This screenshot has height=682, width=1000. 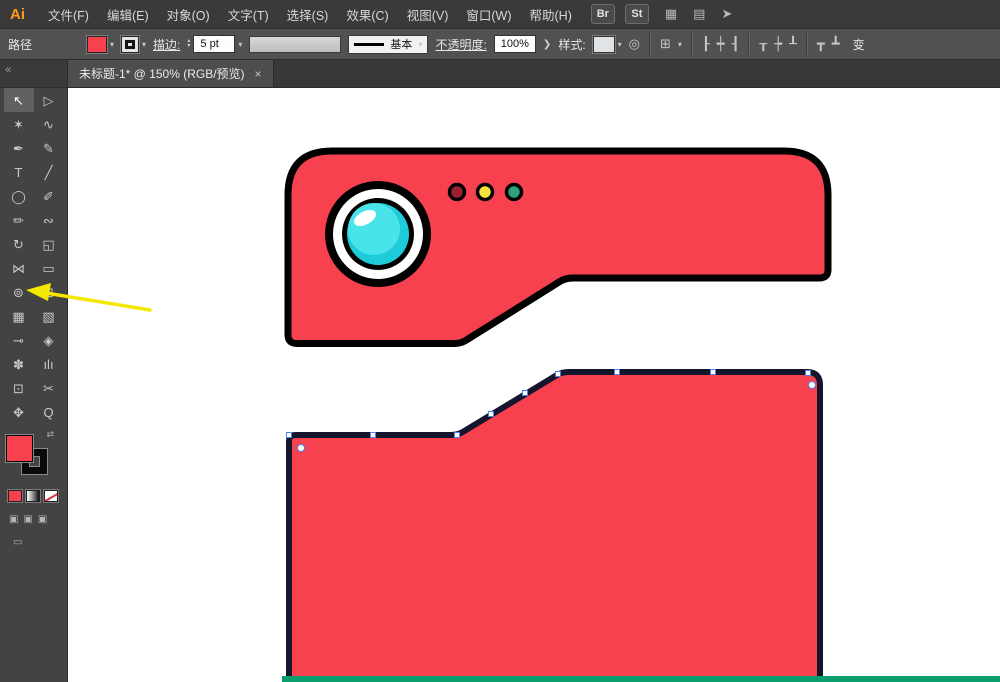 What do you see at coordinates (634, 44) in the screenshot?
I see `recolor-artwork-icon: ◎` at bounding box center [634, 44].